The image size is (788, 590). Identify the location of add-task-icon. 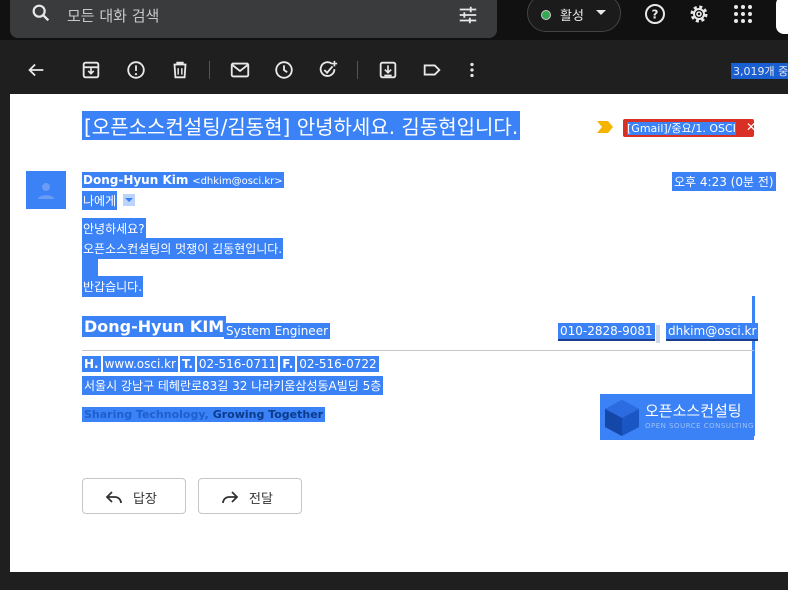
(328, 70).